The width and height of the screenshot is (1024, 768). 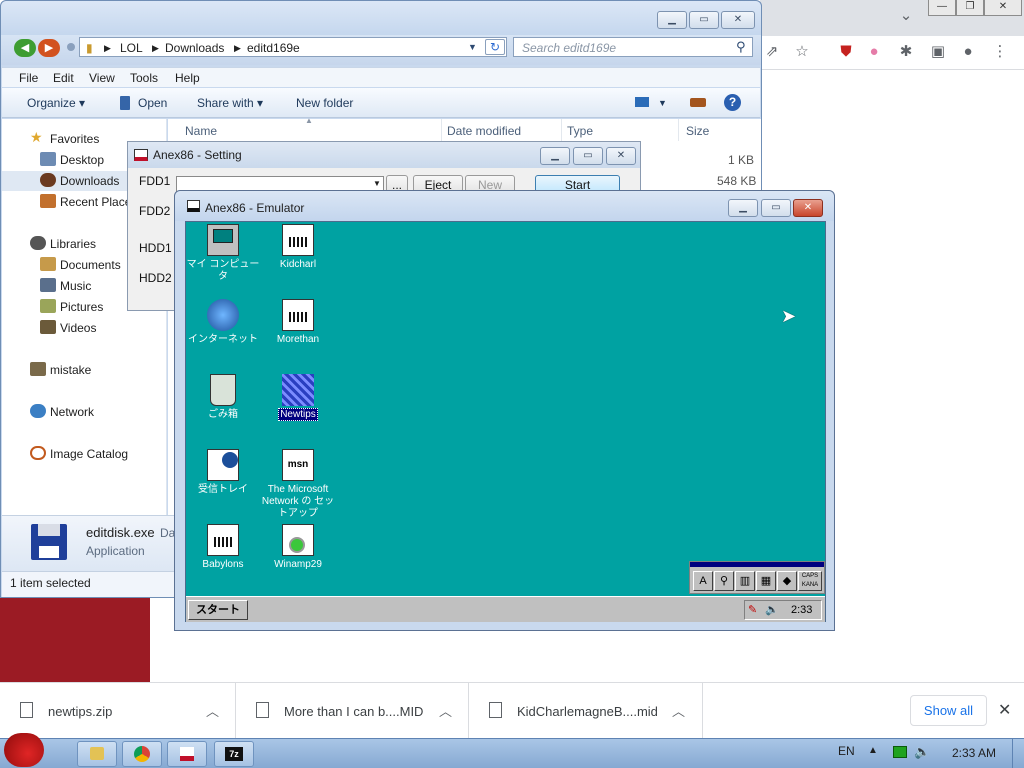 What do you see at coordinates (194, 48) in the screenshot?
I see `breadcrumb-downloads: Downloads` at bounding box center [194, 48].